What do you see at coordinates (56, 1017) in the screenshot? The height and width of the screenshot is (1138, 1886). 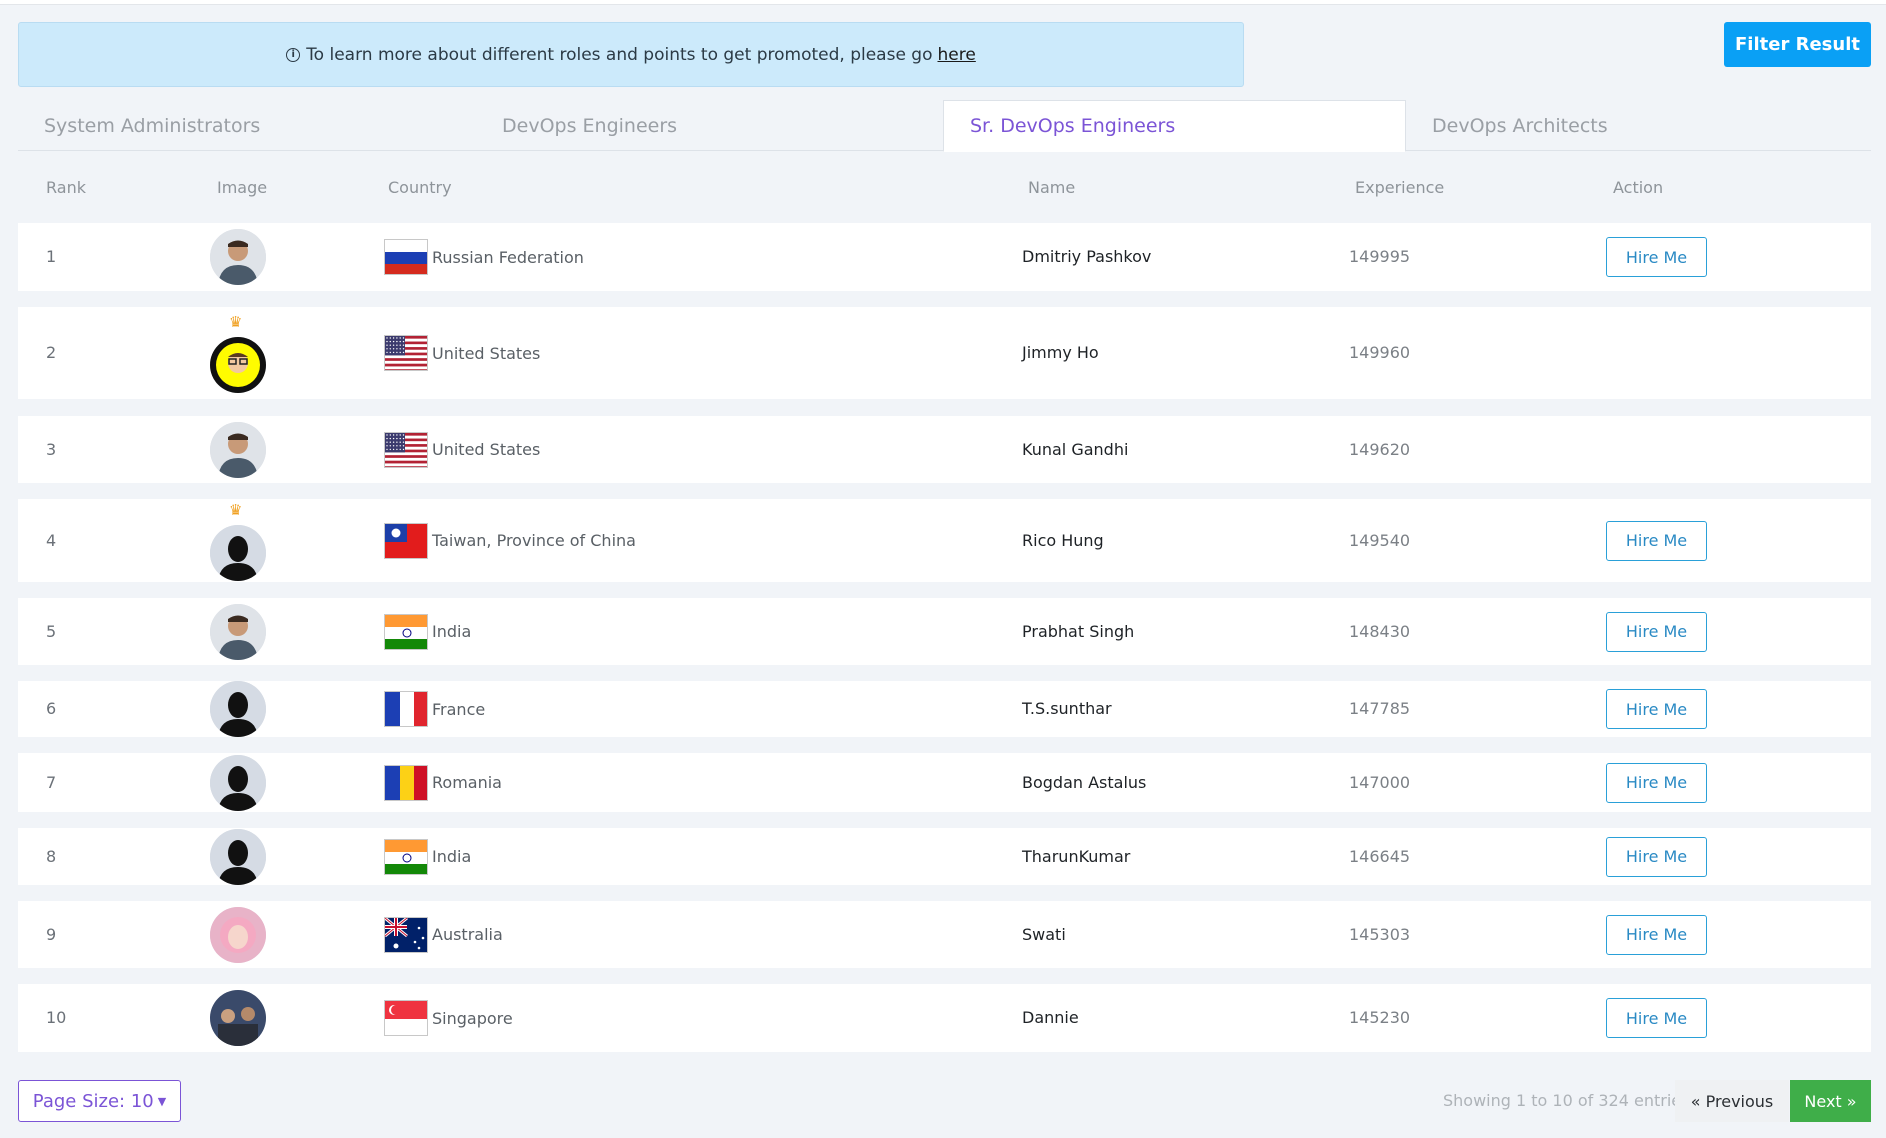 I see `rank-cell: 10` at bounding box center [56, 1017].